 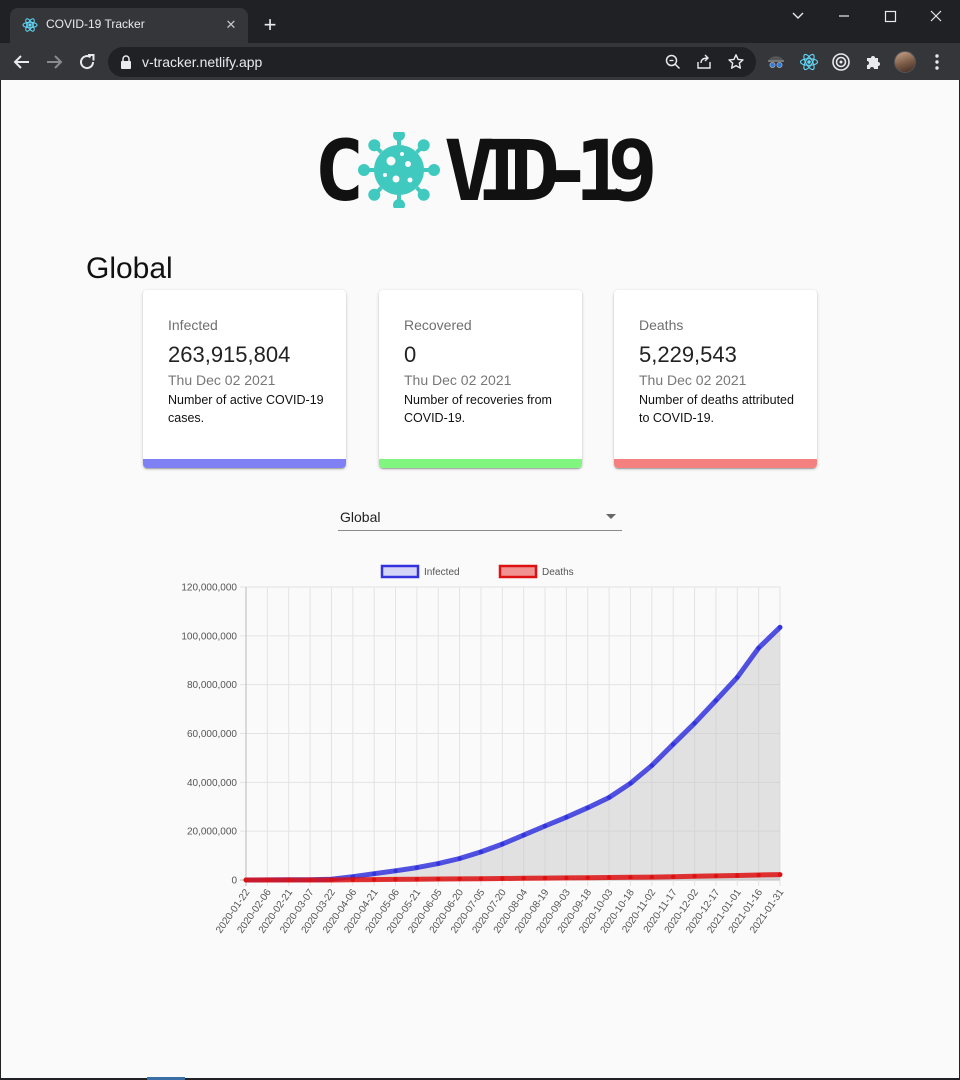 I want to click on y-tick-label: 120,000,000, so click(x=209, y=588).